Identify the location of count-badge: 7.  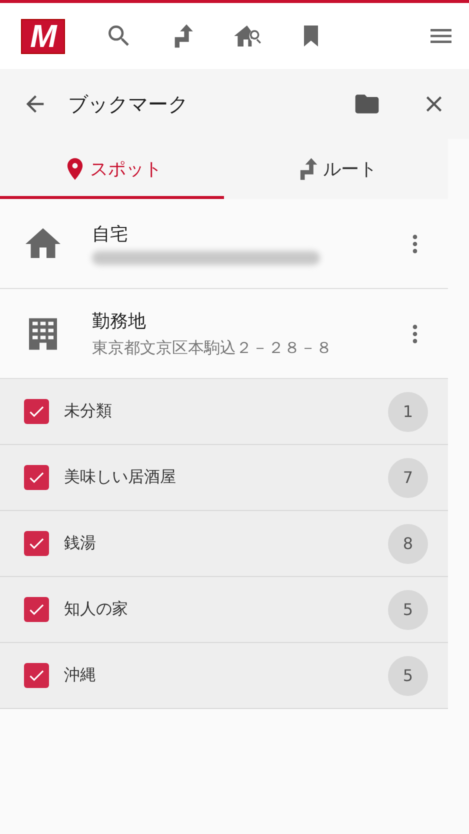
(408, 478).